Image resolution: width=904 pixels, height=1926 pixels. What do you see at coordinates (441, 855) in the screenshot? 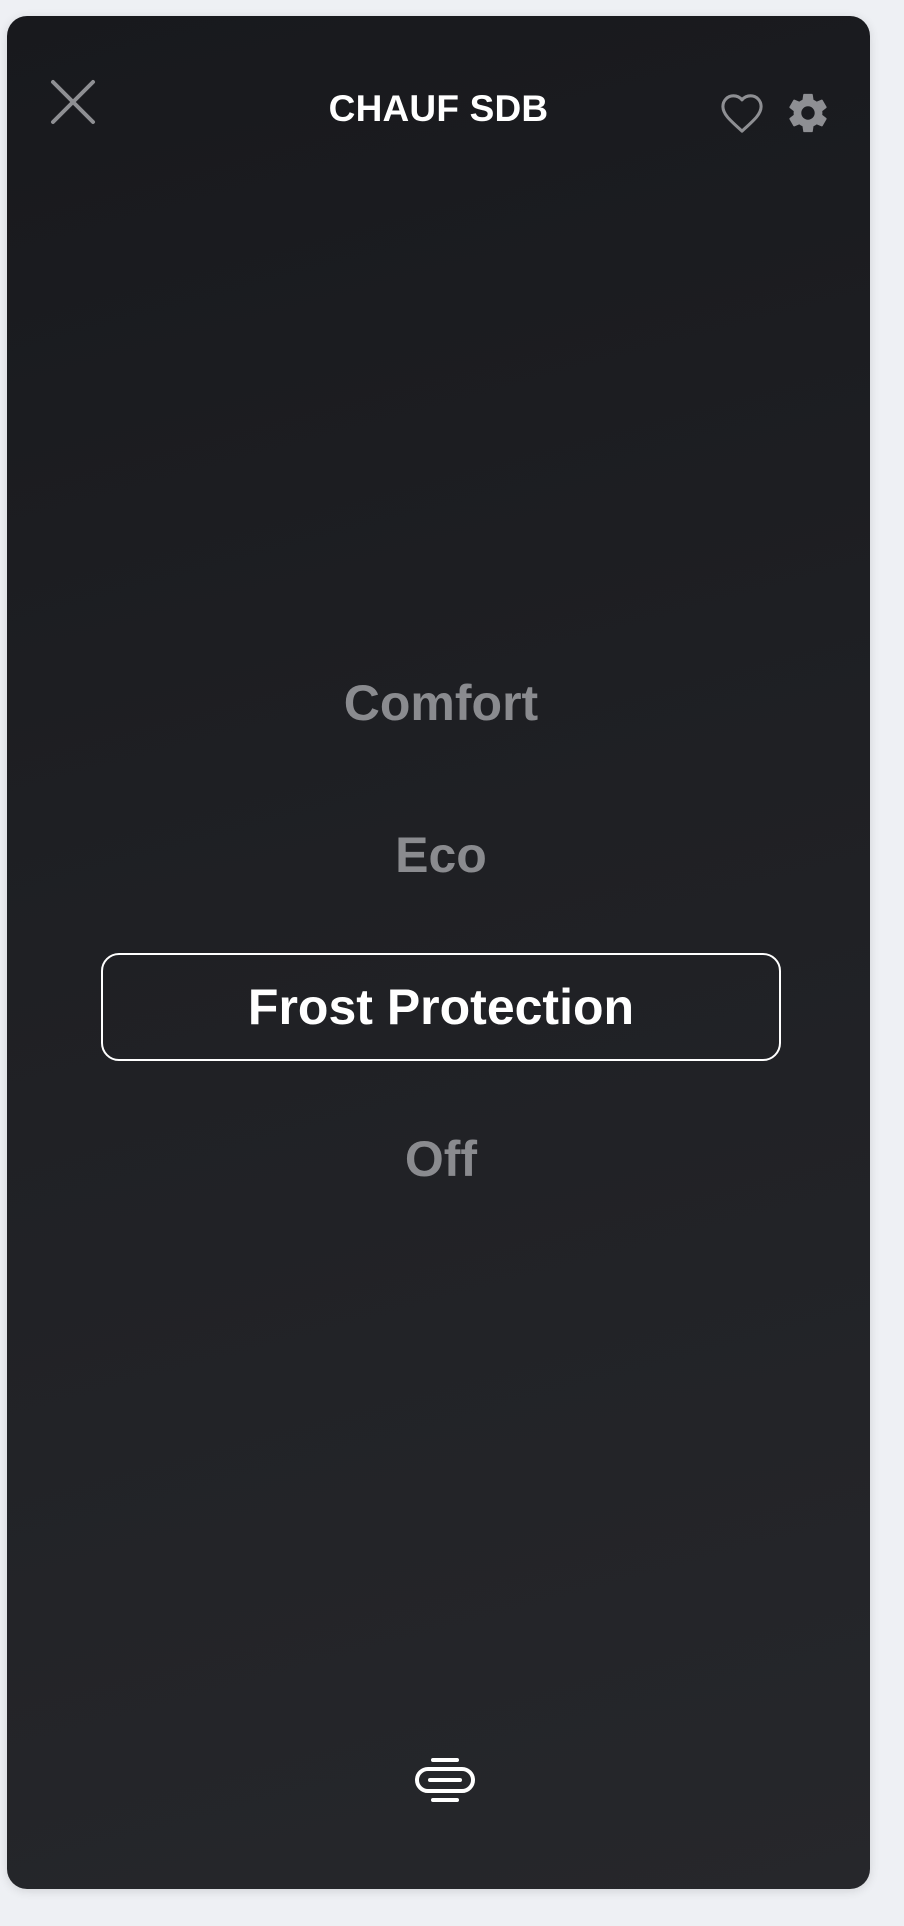
I see `mode-option-eco: Eco` at bounding box center [441, 855].